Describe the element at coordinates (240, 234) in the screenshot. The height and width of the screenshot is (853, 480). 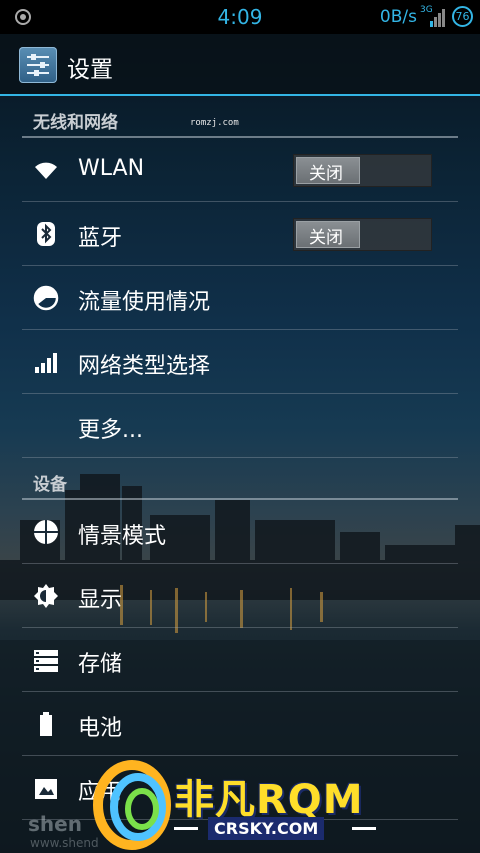
I see `list-item-bluetooth: 蓝牙 关闭` at that location.